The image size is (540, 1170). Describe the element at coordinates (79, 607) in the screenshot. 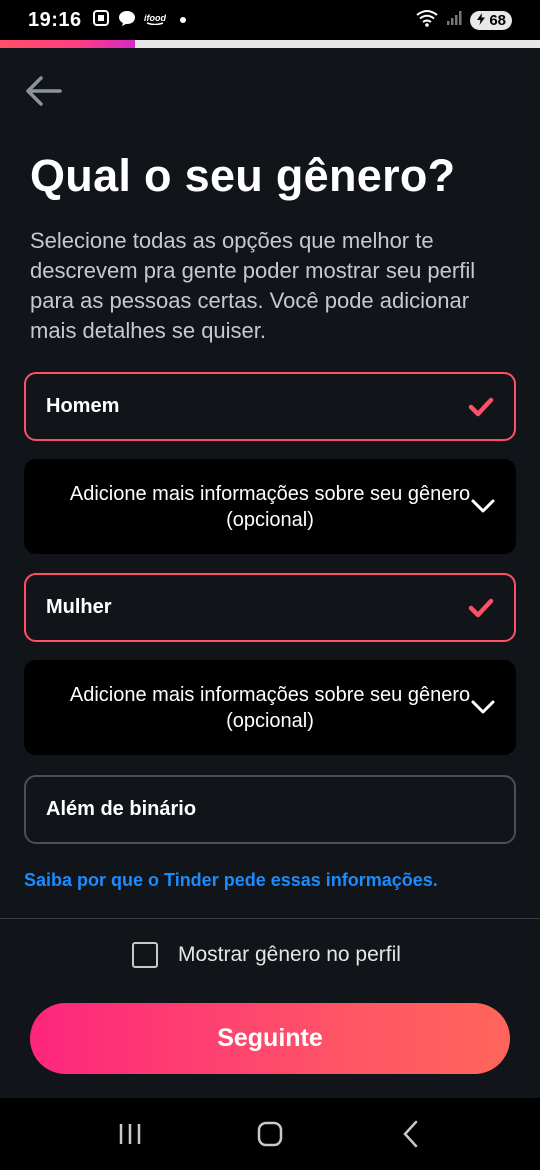

I see `gender-option-label: Mulher` at that location.